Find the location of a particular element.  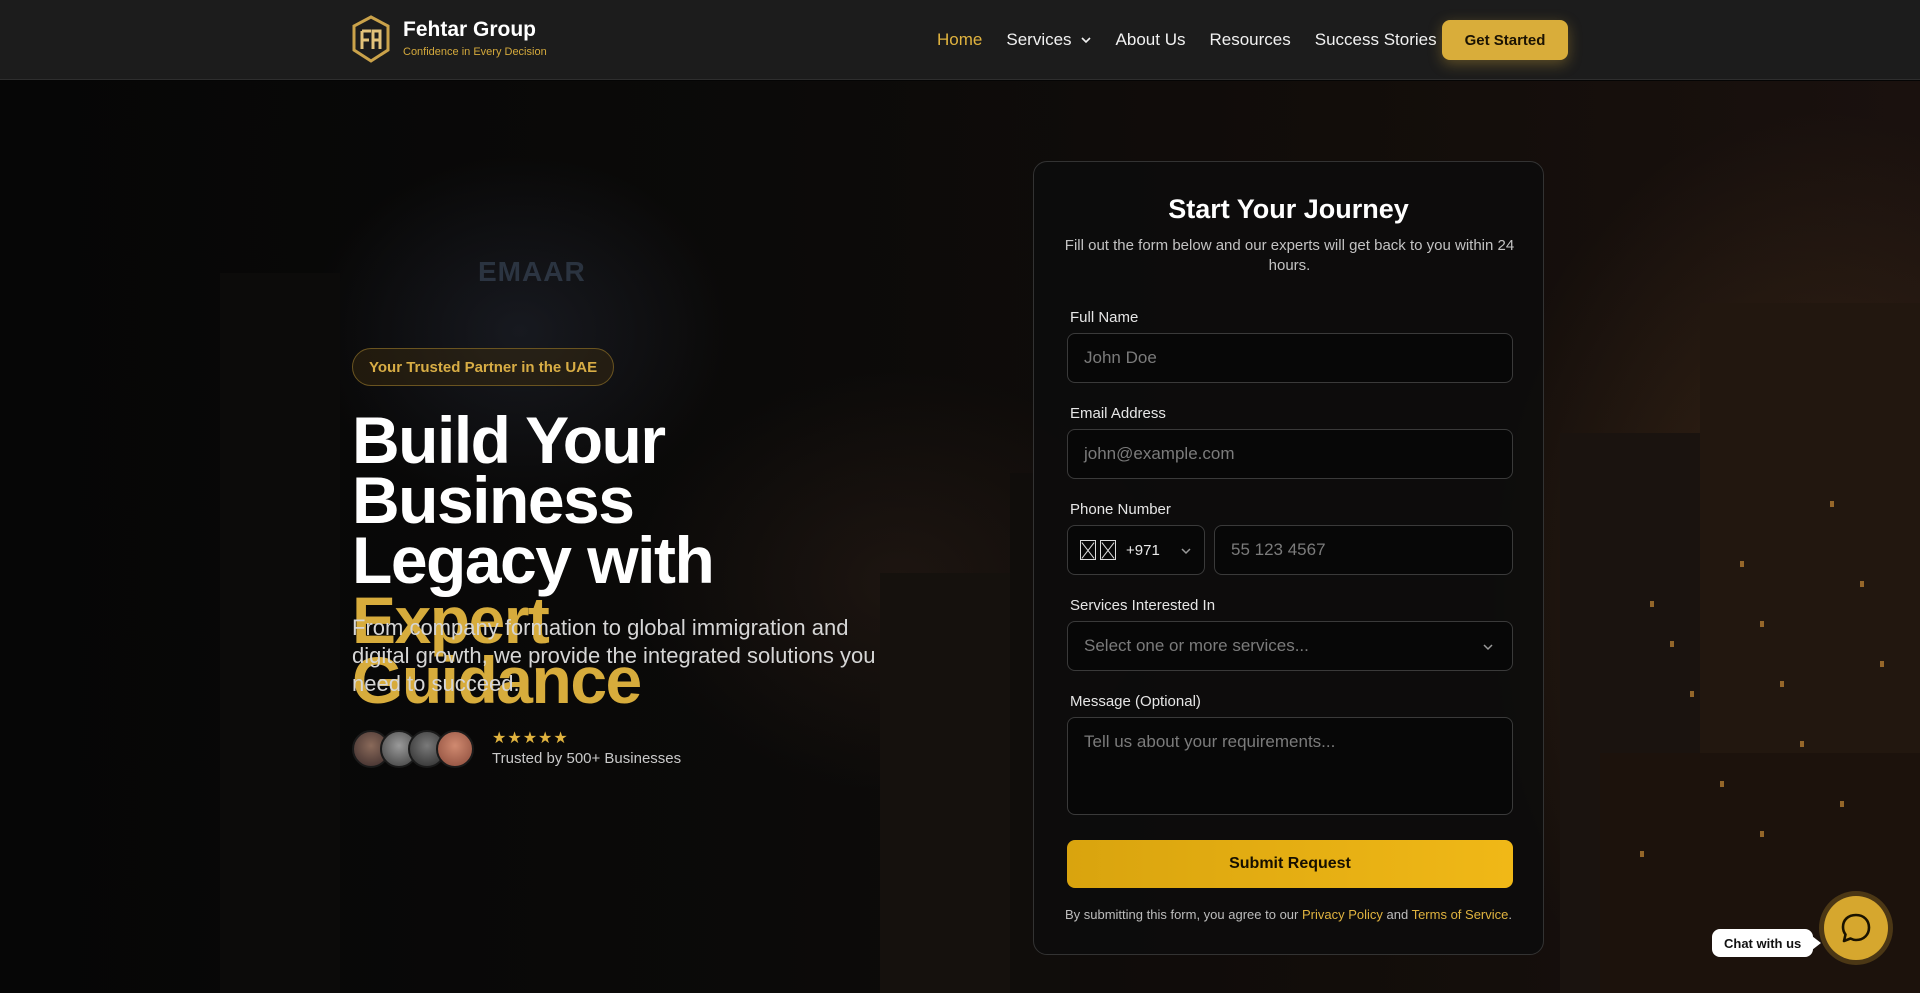

nav-item-services: Services is located at coordinates (1048, 40).